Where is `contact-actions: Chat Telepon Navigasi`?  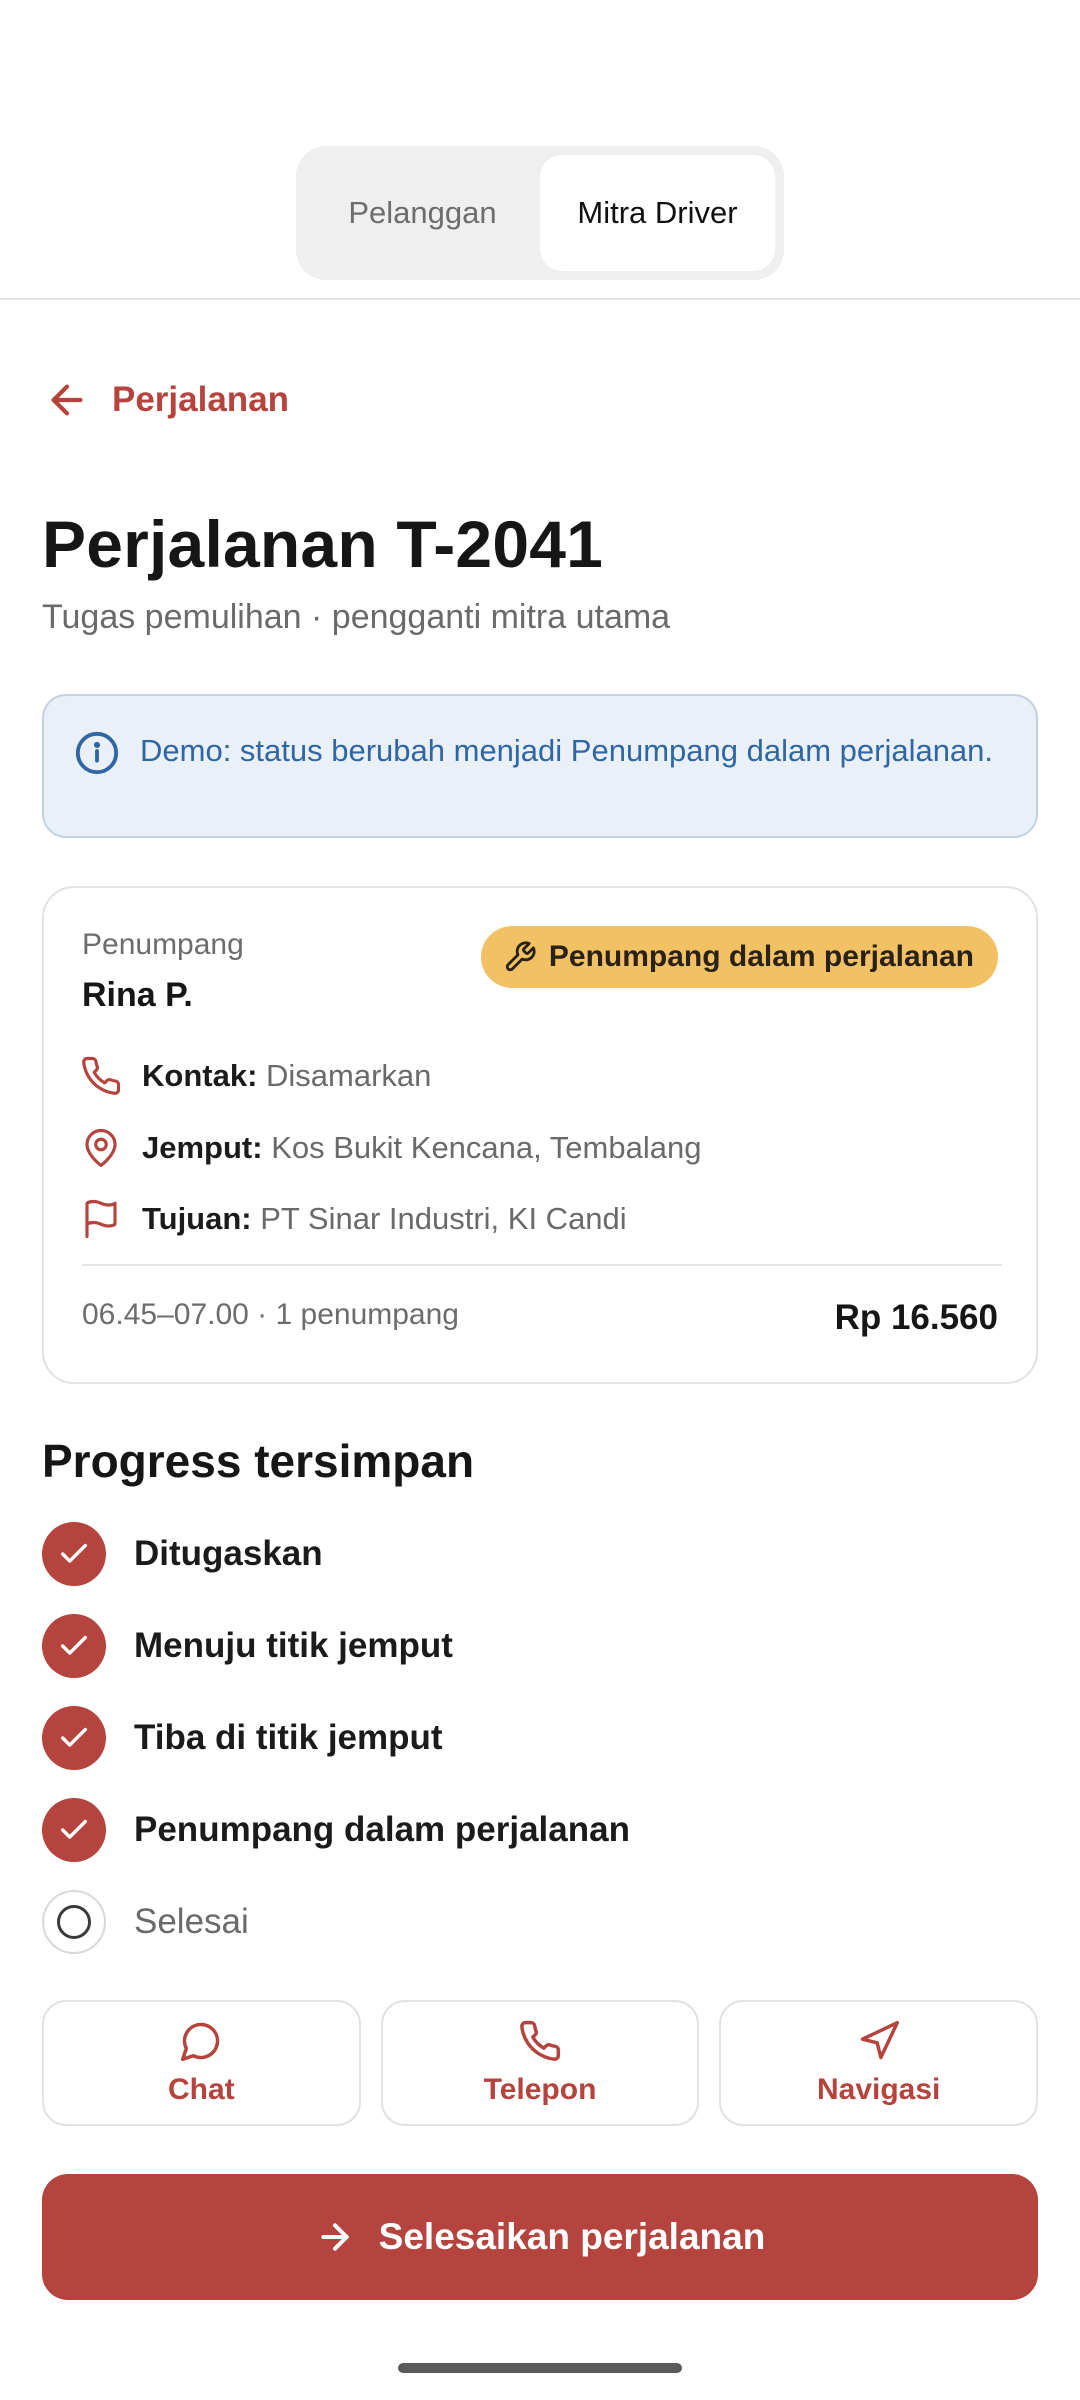
contact-actions: Chat Telepon Navigasi is located at coordinates (540, 2063).